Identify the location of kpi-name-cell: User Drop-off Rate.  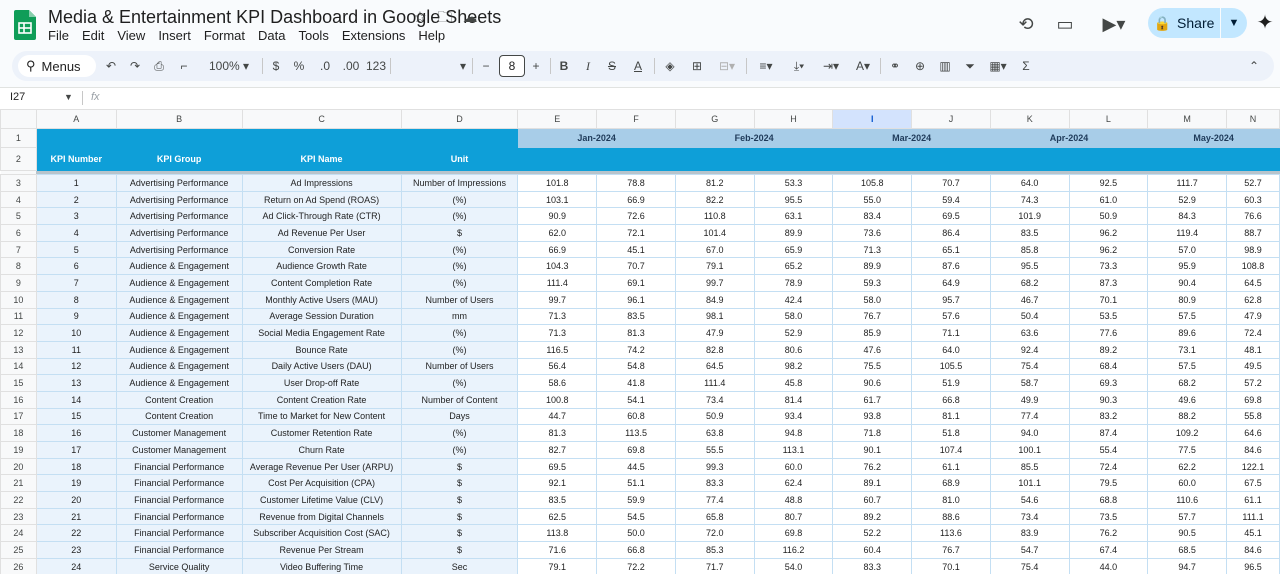
(321, 383).